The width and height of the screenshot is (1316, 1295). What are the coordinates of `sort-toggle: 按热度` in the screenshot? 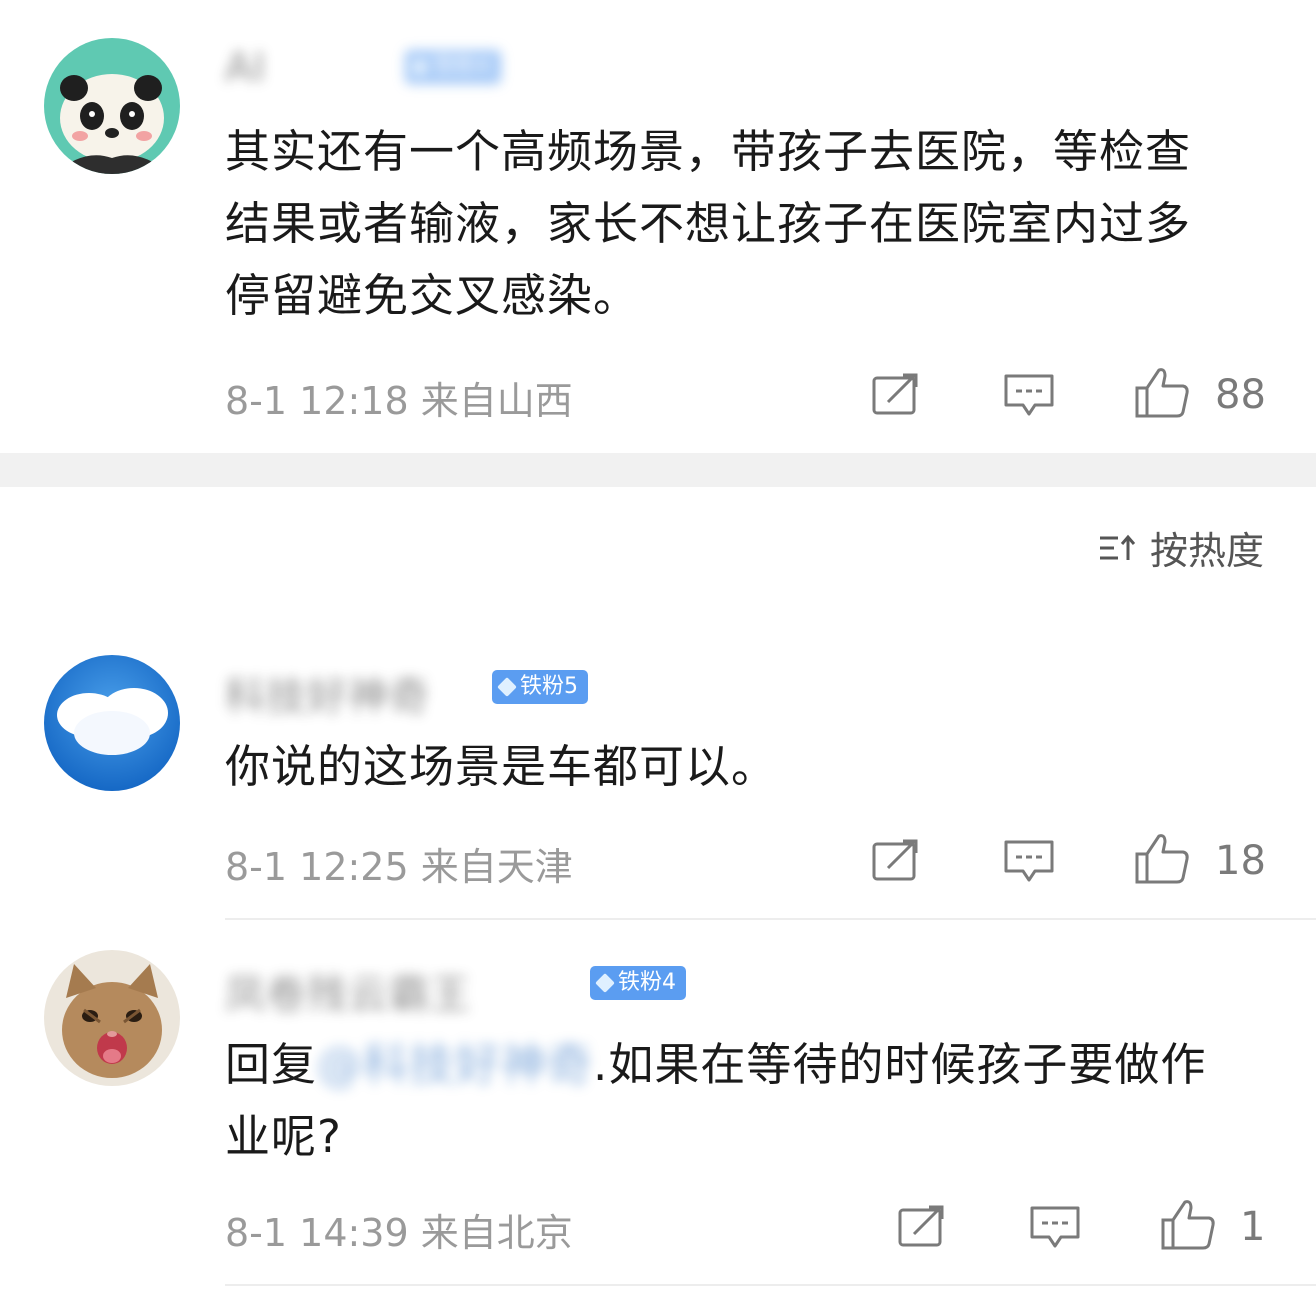 It's located at (1181, 547).